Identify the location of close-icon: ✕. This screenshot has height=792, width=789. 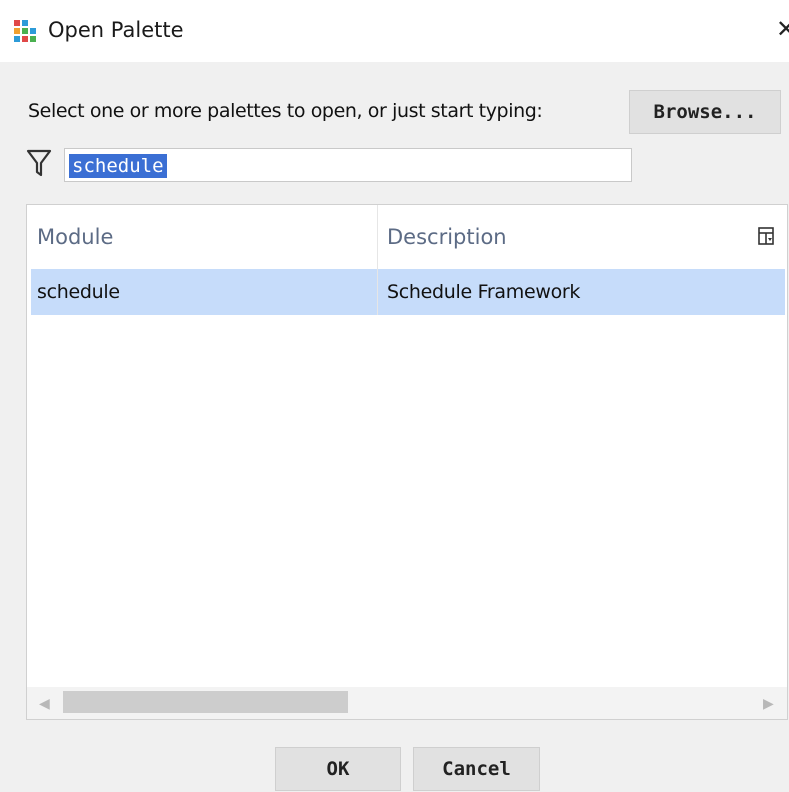
(782, 29).